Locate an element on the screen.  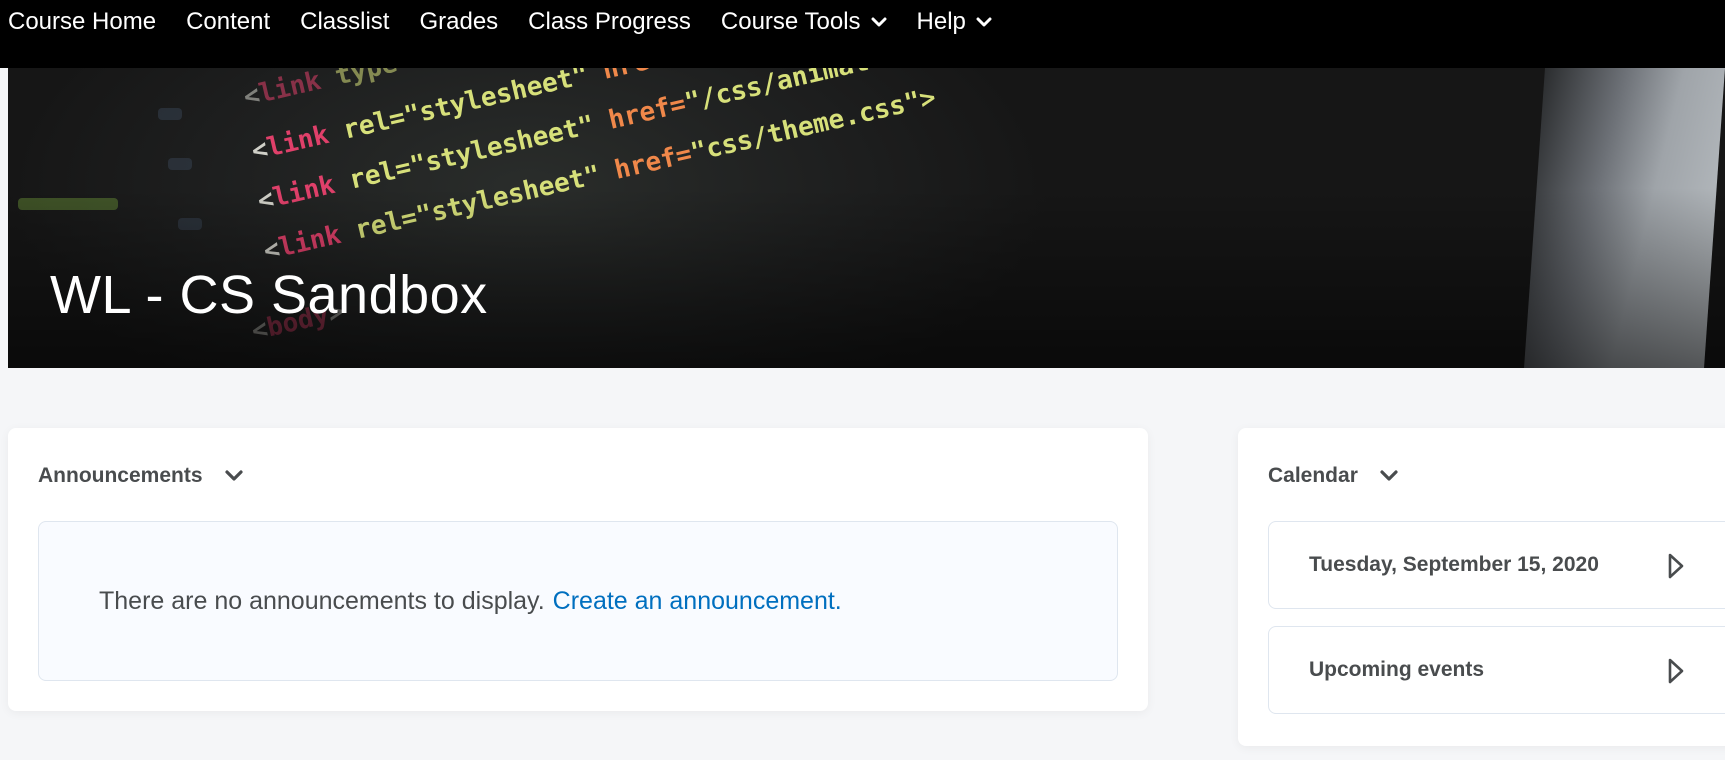
nav-course-tools-label: Course Tools is located at coordinates (790, 21).